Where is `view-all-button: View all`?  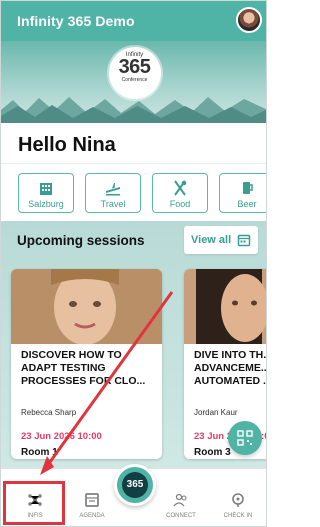 view-all-button: View all is located at coordinates (221, 240).